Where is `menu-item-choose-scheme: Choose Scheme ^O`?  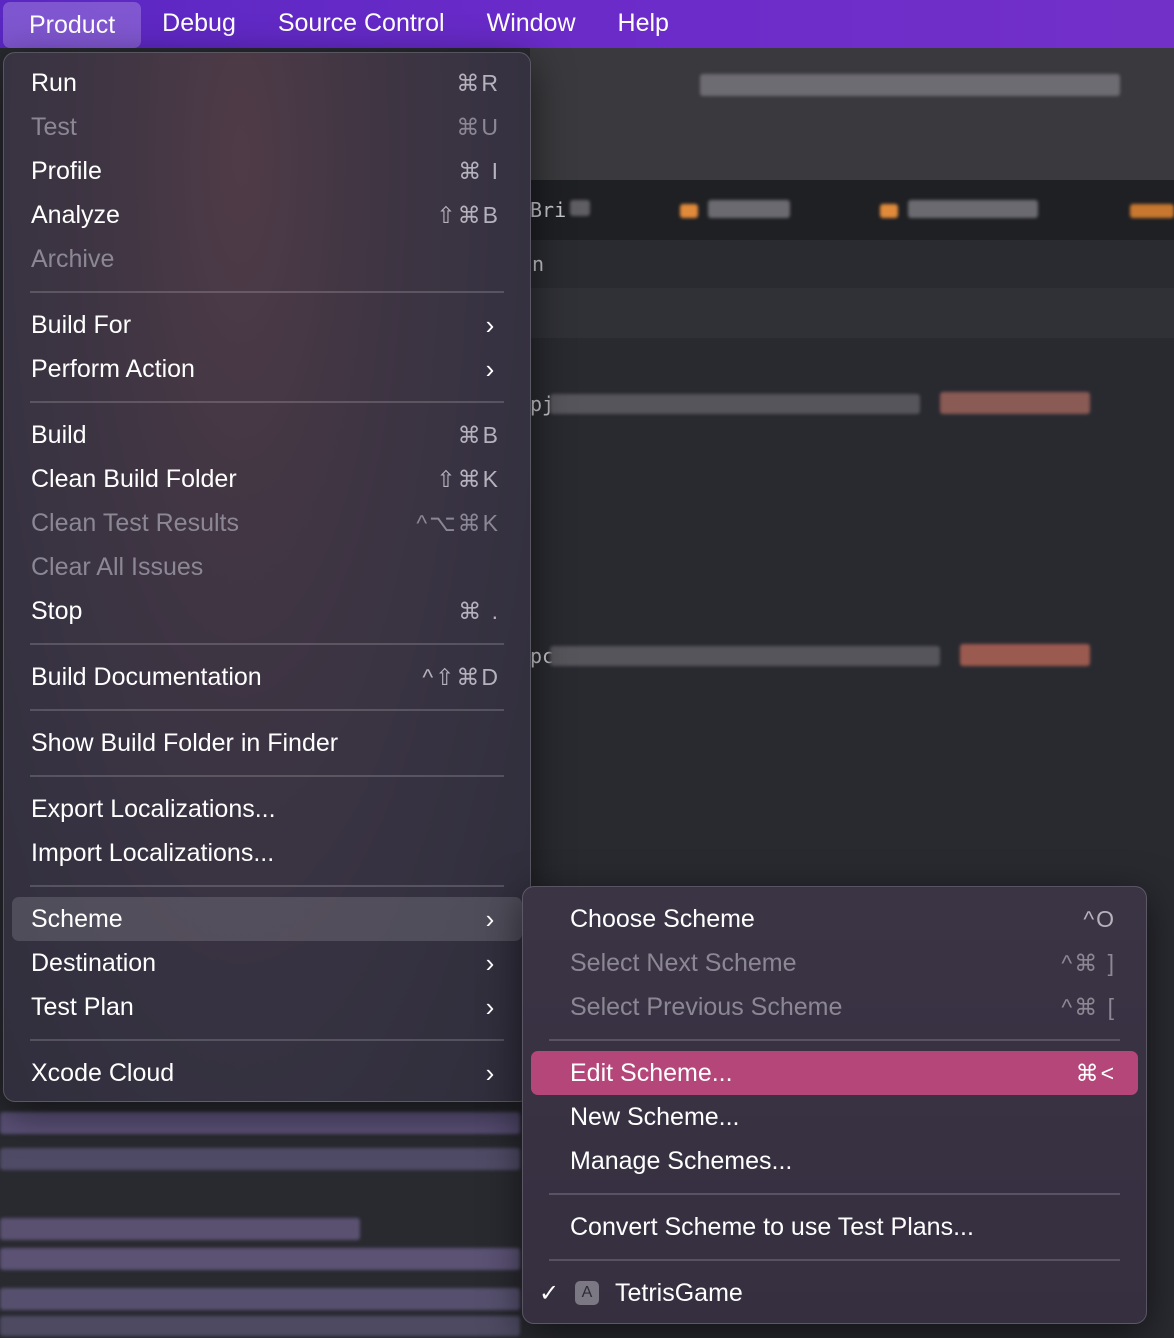 menu-item-choose-scheme: Choose Scheme ^O is located at coordinates (834, 919).